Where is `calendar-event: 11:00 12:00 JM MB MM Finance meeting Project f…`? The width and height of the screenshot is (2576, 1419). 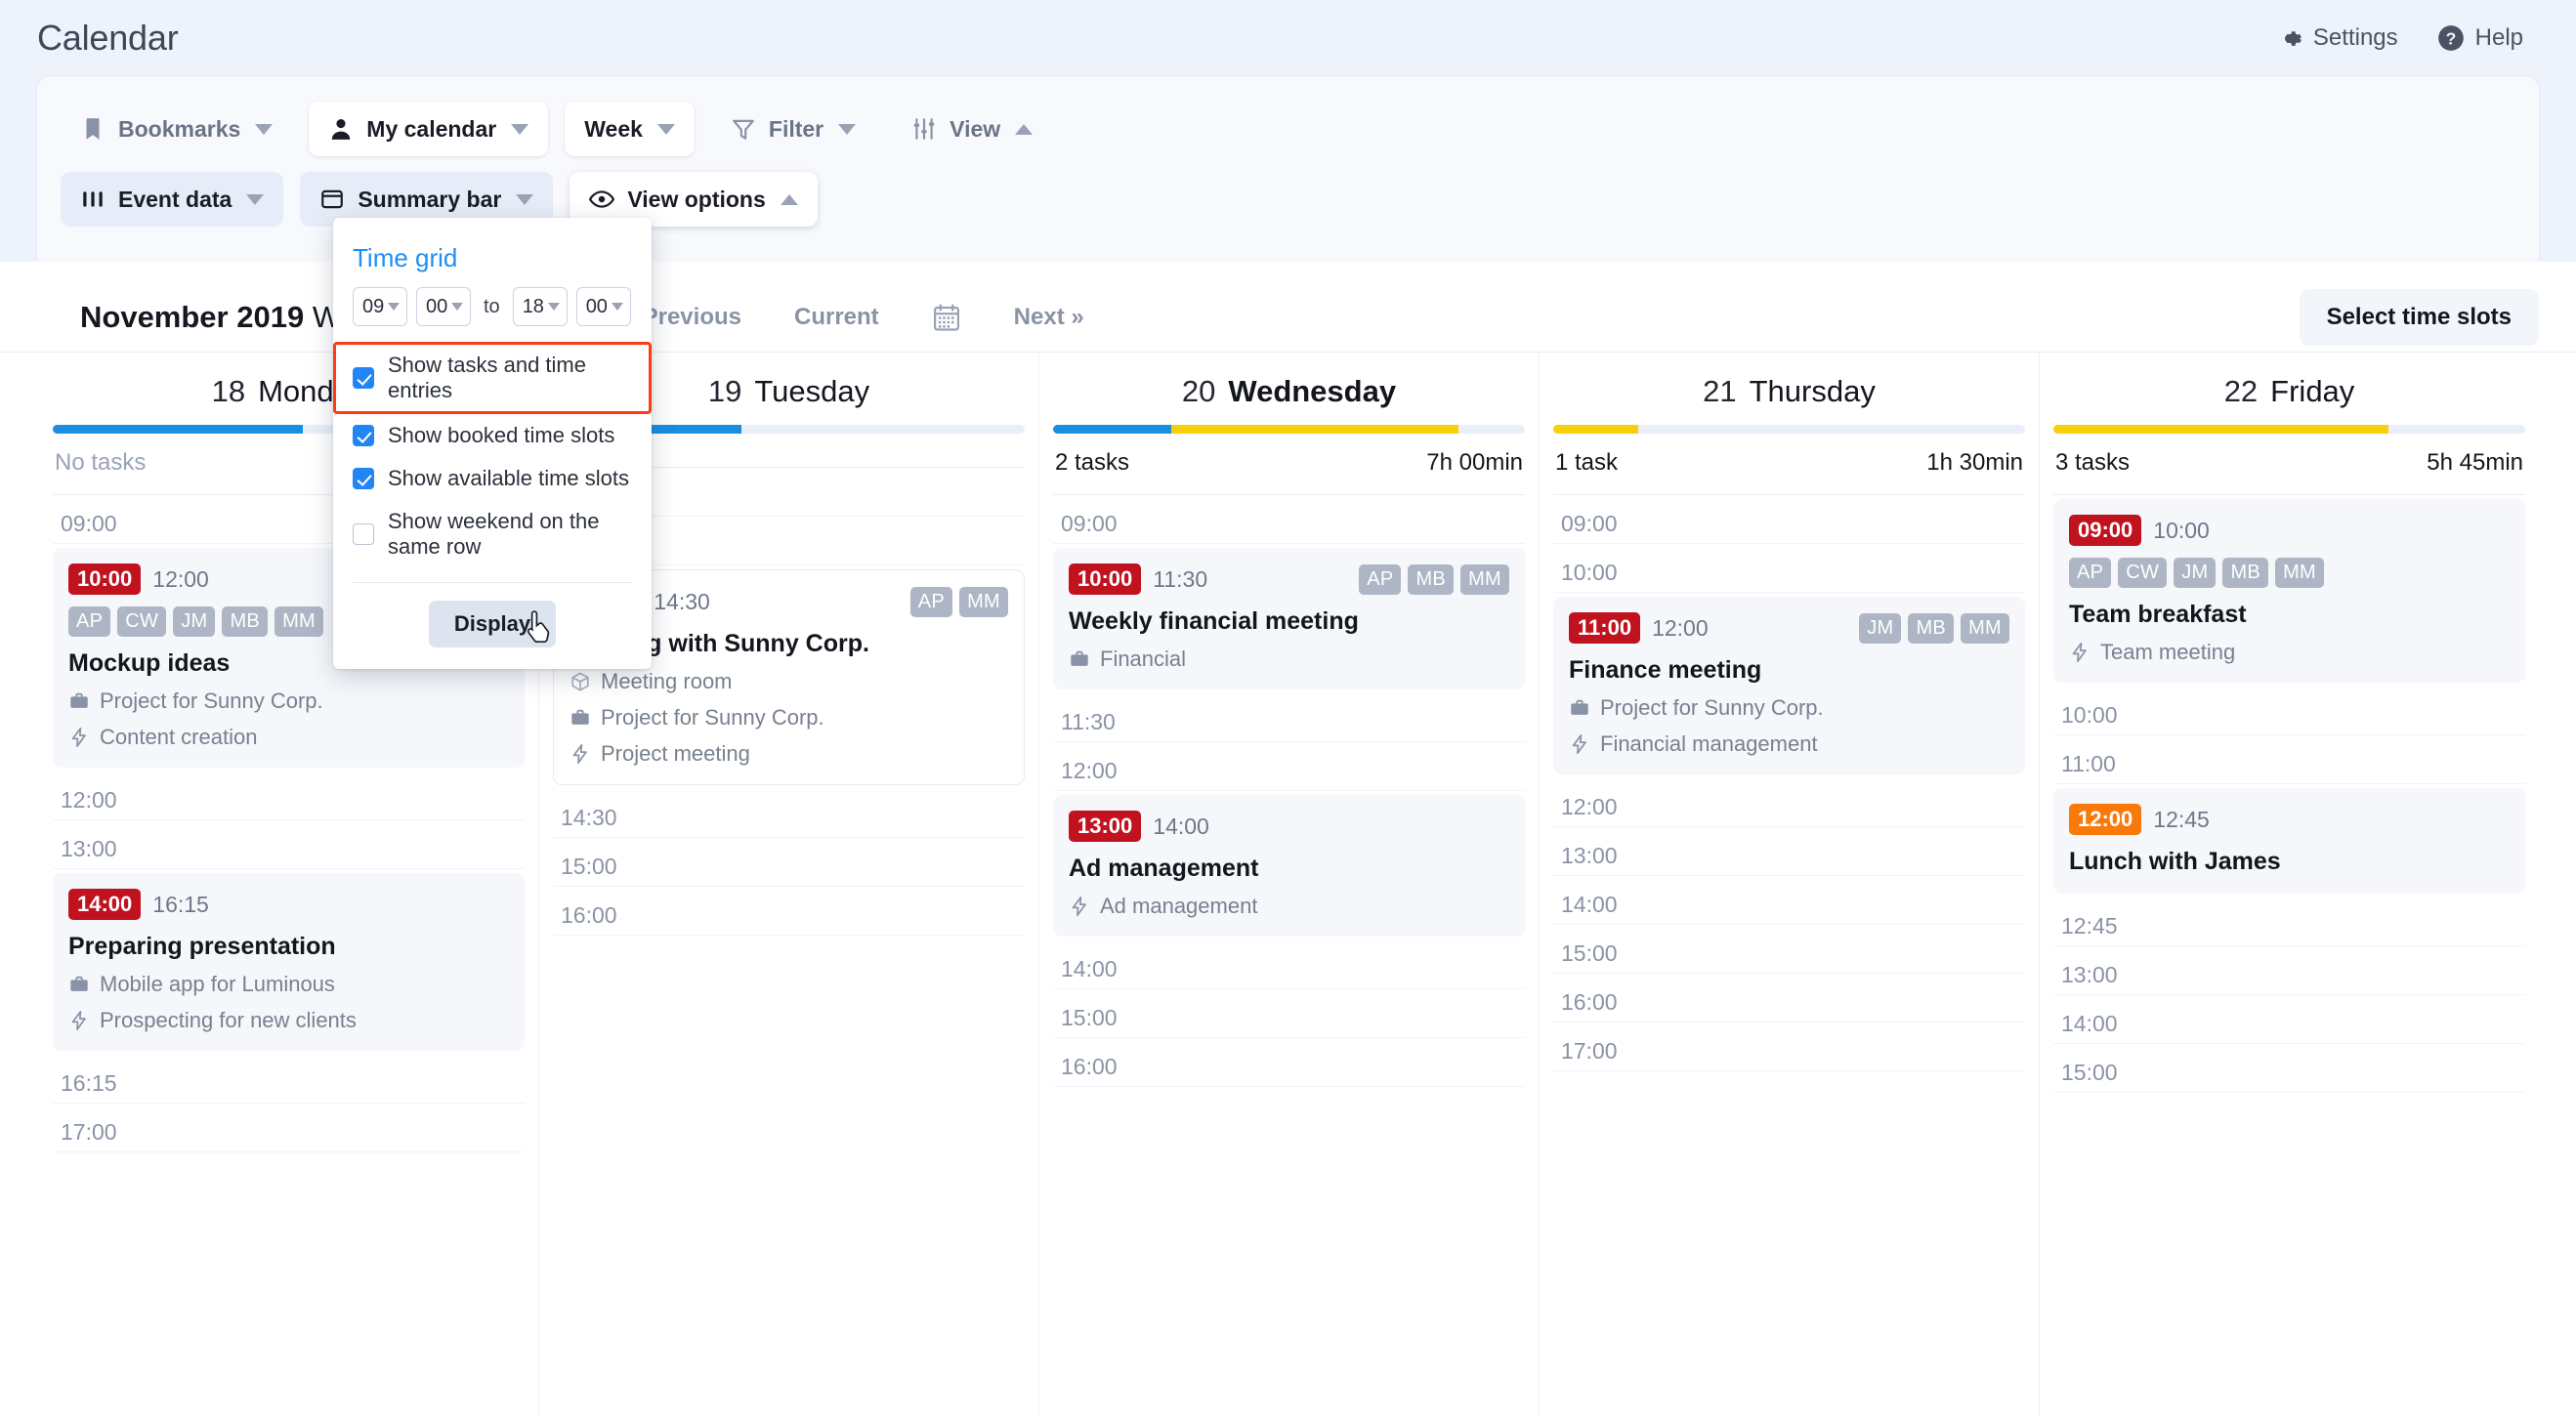 calendar-event: 11:00 12:00 JM MB MM Finance meeting Project f… is located at coordinates (1789, 685).